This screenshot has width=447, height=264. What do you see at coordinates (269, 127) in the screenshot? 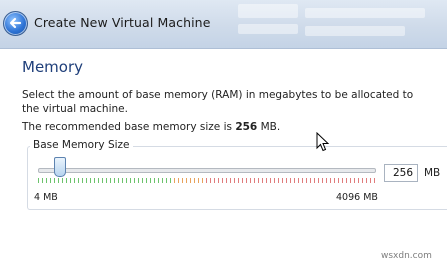
I see `recommendation-suffix: MB.` at bounding box center [269, 127].